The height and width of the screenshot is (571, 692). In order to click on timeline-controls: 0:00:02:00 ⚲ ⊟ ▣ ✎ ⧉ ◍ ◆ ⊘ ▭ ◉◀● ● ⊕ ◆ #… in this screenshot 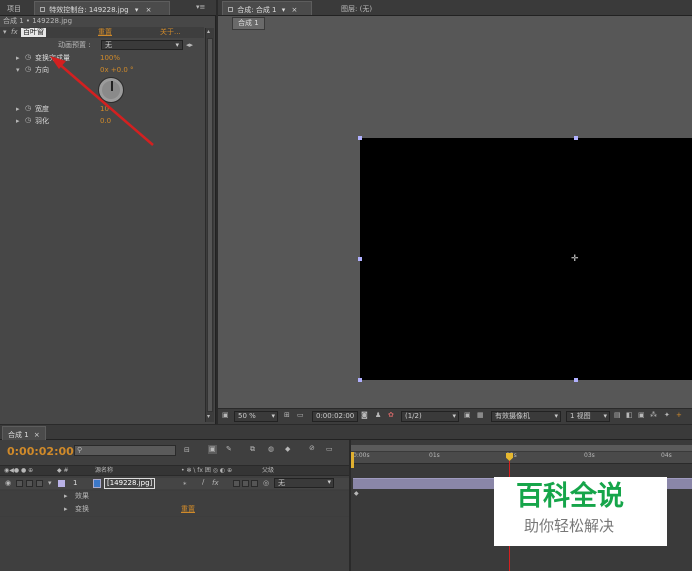, I will do `click(174, 505)`.